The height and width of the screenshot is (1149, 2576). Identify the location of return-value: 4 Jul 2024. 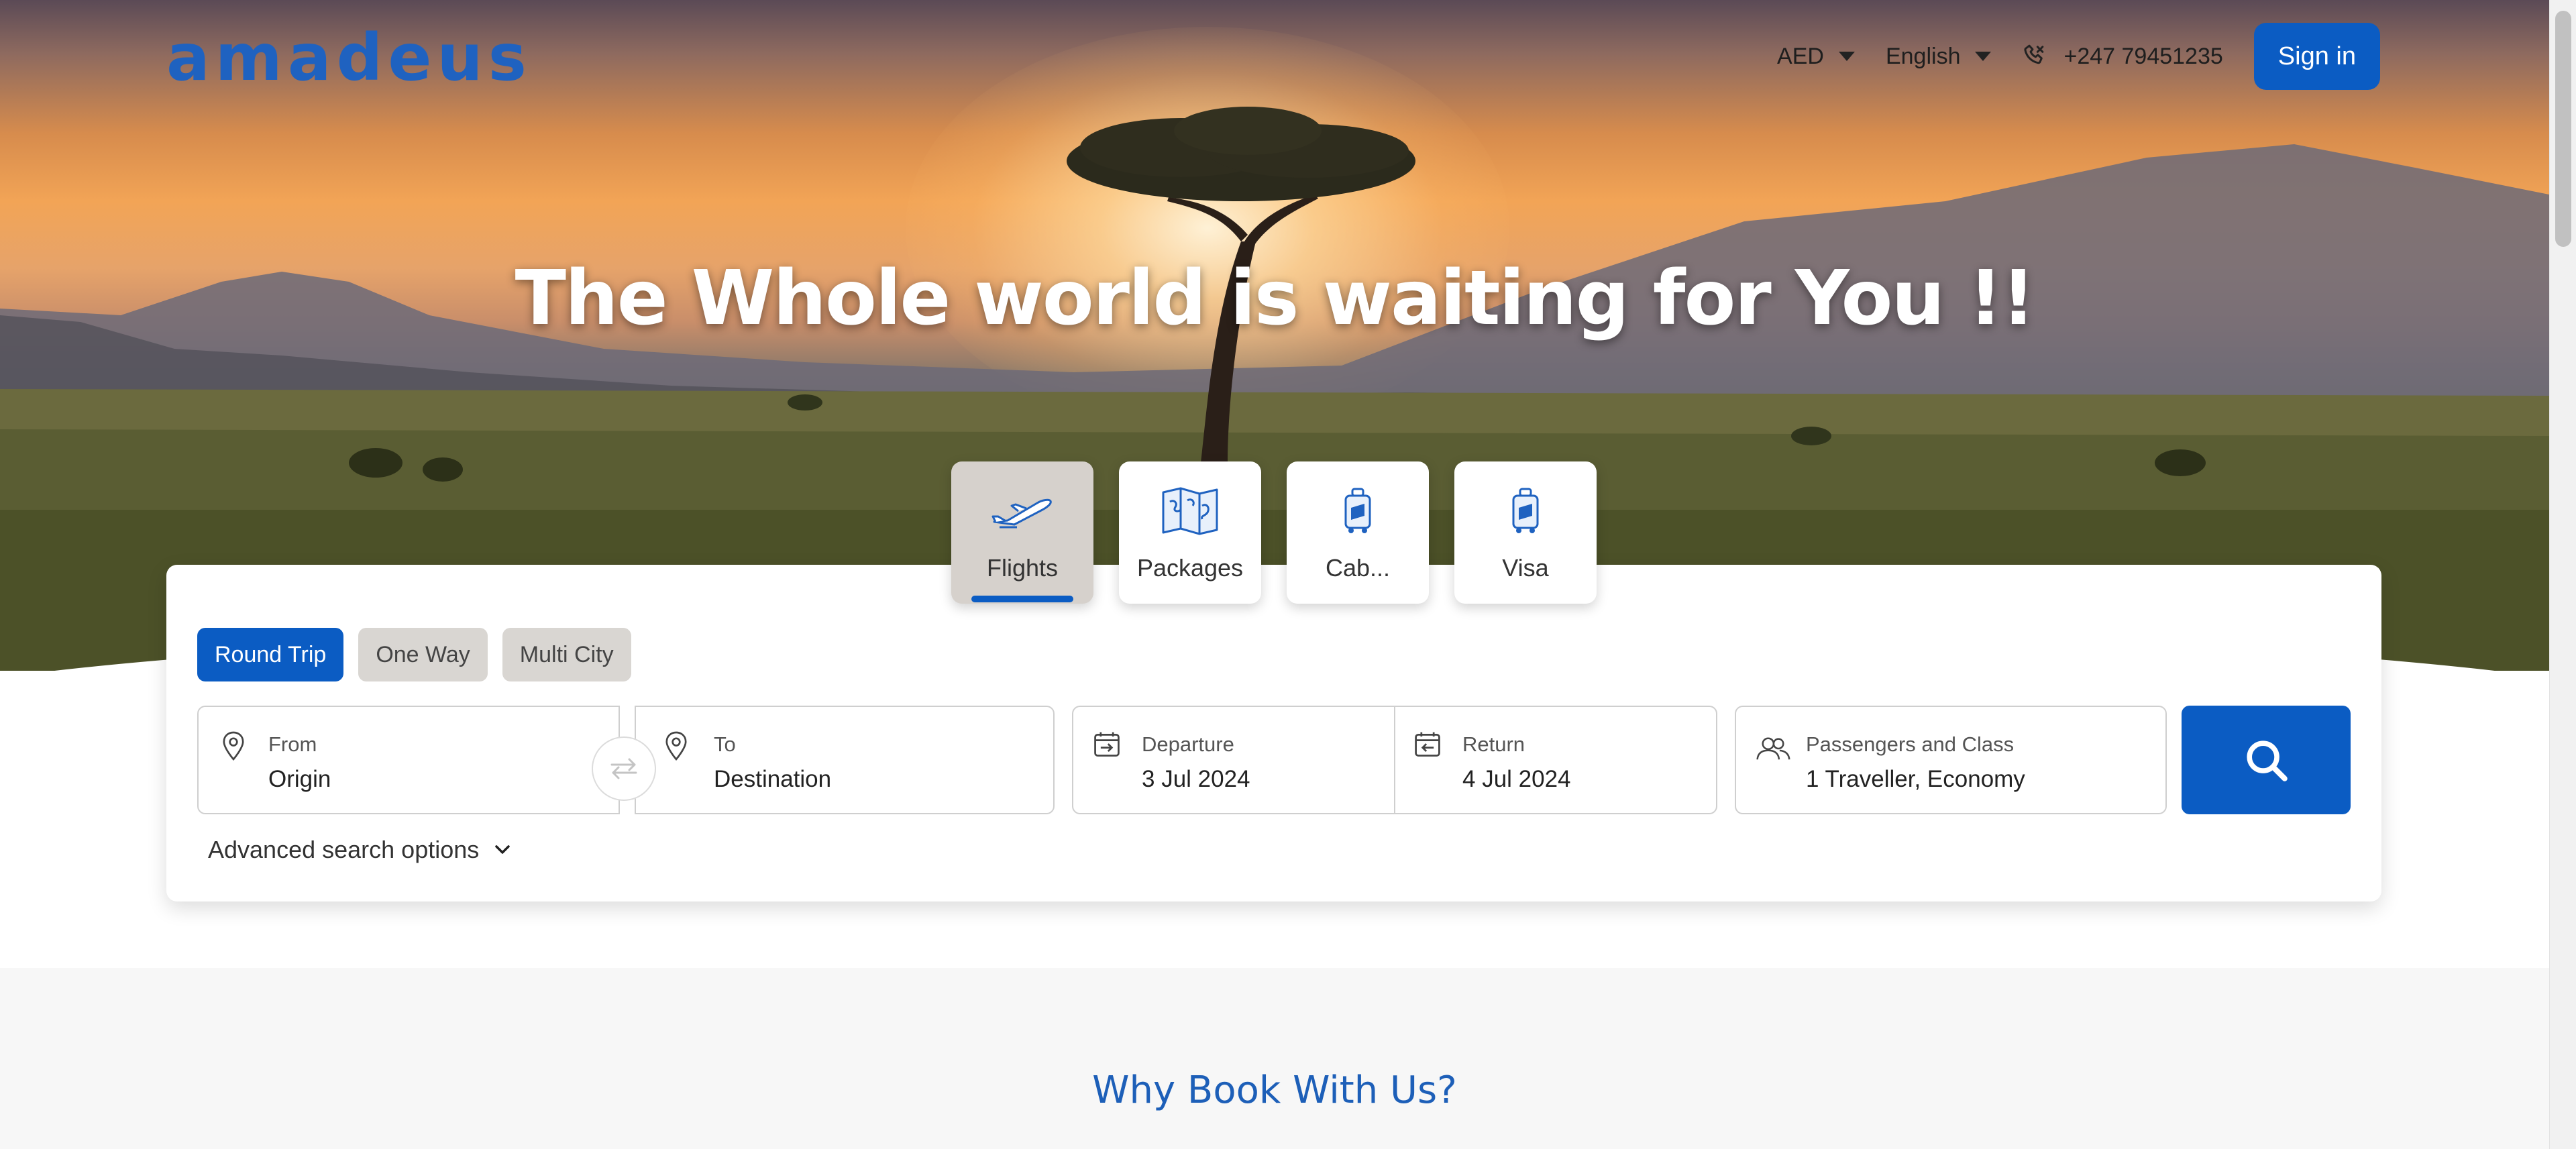
(1516, 779).